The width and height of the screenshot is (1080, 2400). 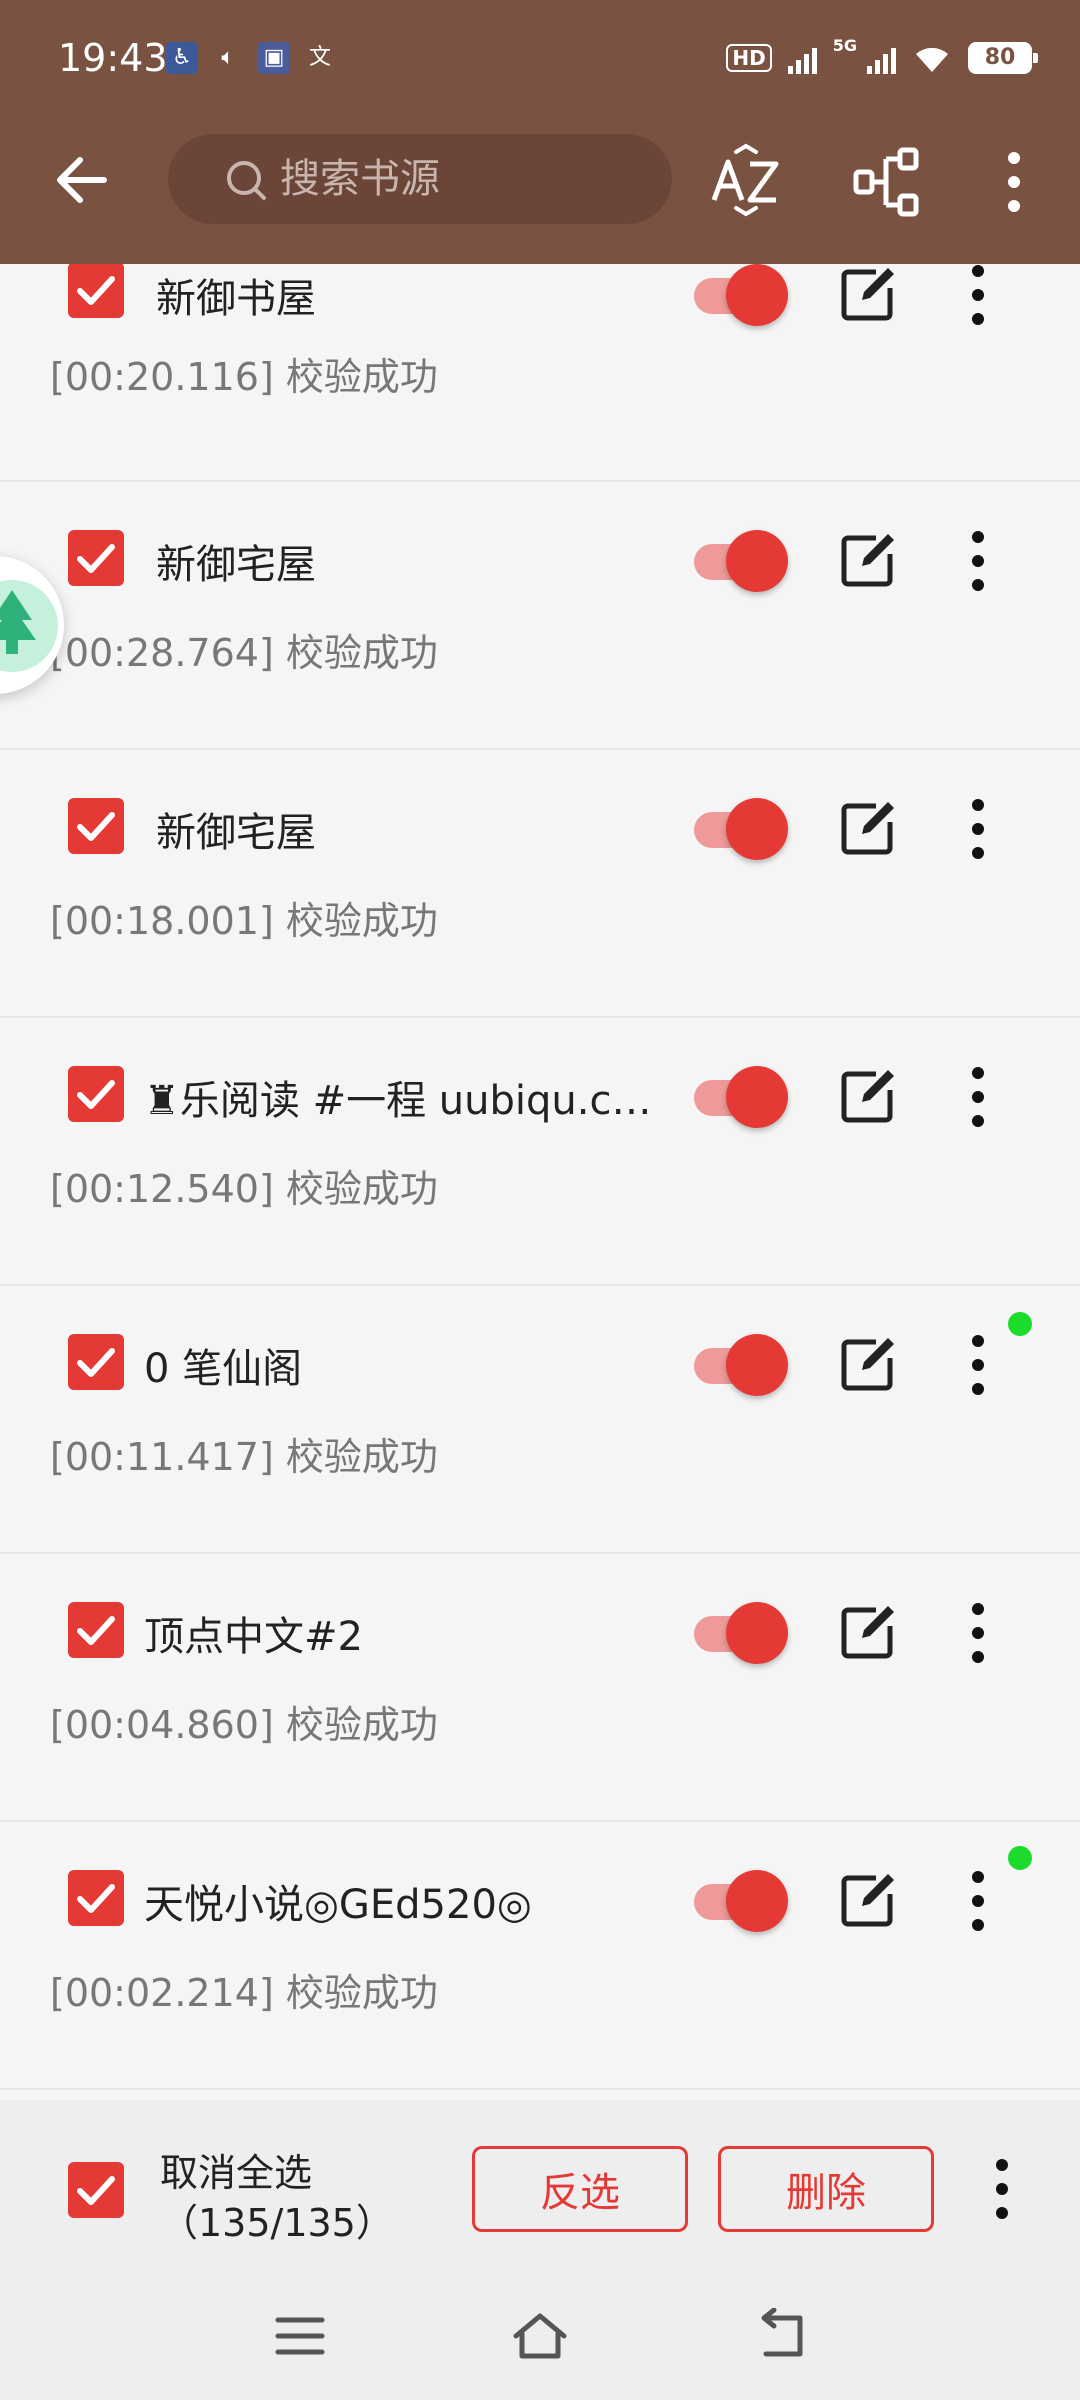 I want to click on selection-action-bar: 取消全选 （135/135） 反选 删除, so click(x=540, y=2185).